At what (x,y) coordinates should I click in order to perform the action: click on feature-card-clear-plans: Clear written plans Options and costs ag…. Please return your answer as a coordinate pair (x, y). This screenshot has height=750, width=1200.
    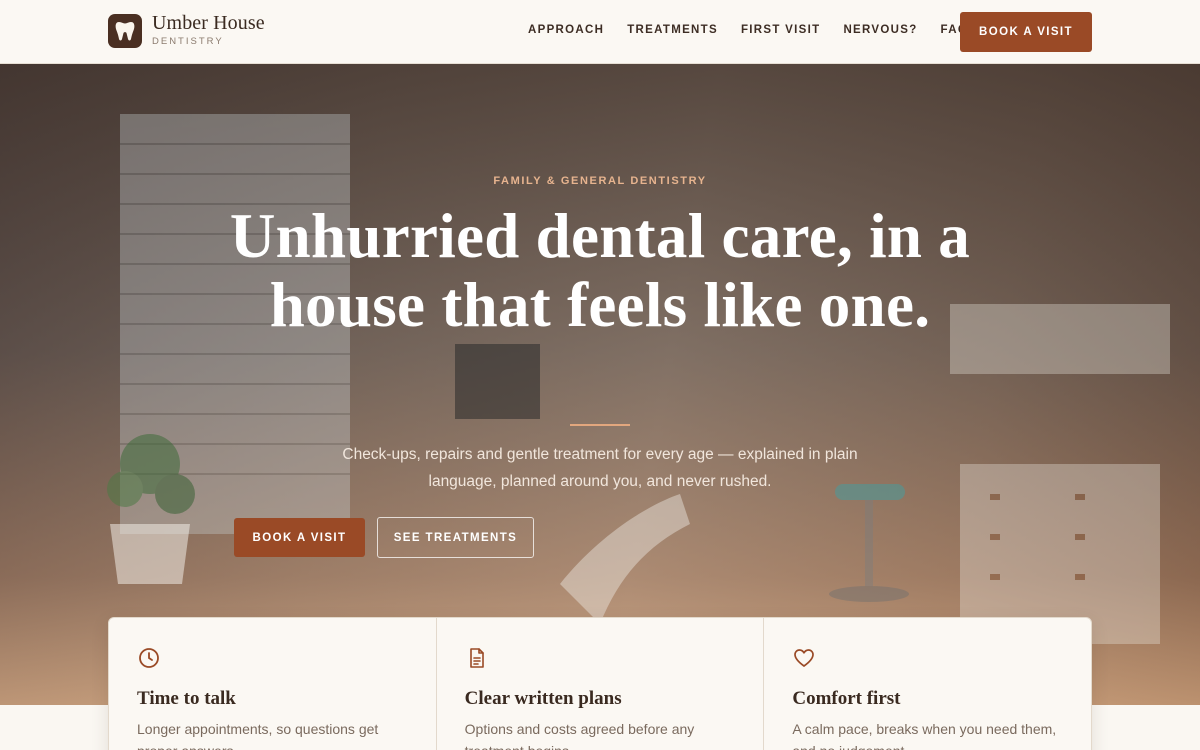
    Looking at the image, I should click on (601, 684).